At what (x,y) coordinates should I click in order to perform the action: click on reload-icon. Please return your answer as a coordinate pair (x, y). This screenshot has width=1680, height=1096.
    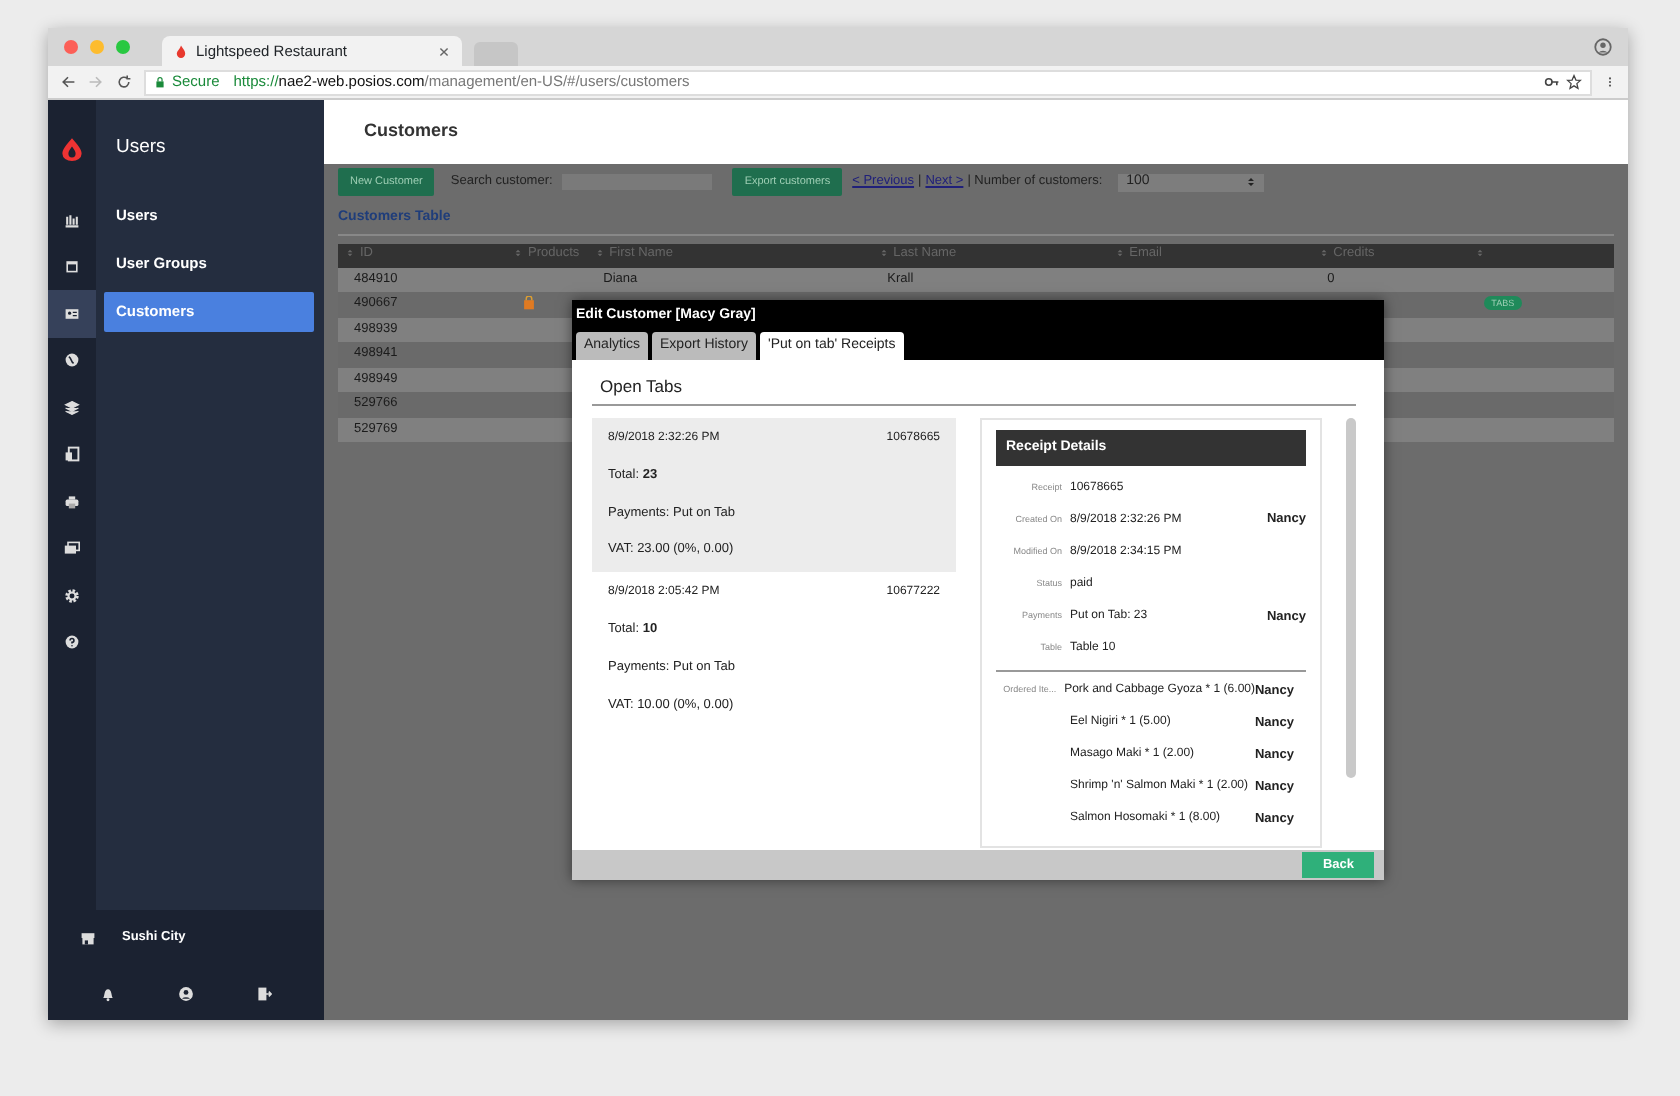
    Looking at the image, I should click on (124, 82).